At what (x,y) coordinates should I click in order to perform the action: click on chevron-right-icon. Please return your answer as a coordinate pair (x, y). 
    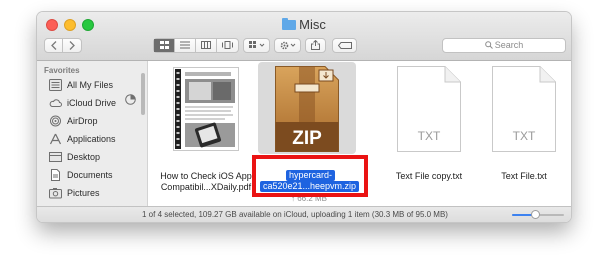
    Looking at the image, I should click on (72, 45).